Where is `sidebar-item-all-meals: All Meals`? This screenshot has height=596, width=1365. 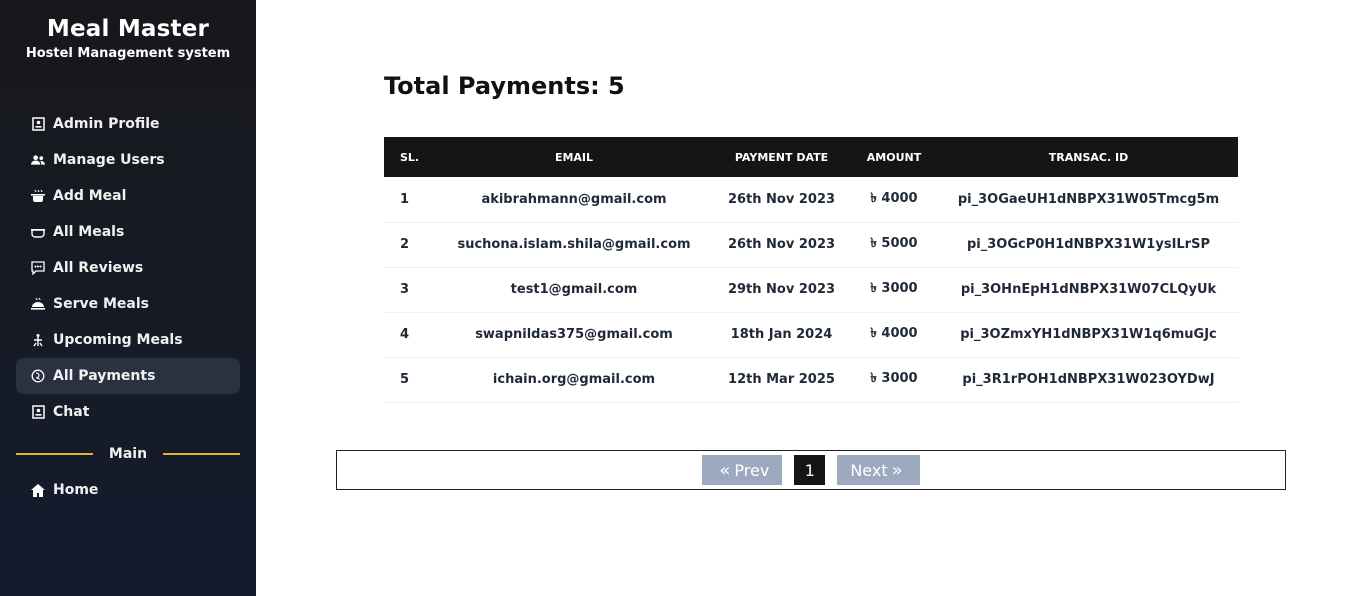 sidebar-item-all-meals: All Meals is located at coordinates (128, 232).